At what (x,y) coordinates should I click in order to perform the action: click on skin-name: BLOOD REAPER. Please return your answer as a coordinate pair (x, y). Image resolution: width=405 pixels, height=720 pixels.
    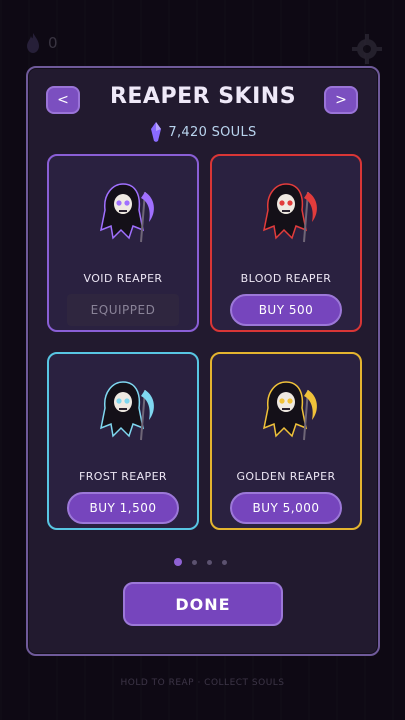
    Looking at the image, I should click on (286, 278).